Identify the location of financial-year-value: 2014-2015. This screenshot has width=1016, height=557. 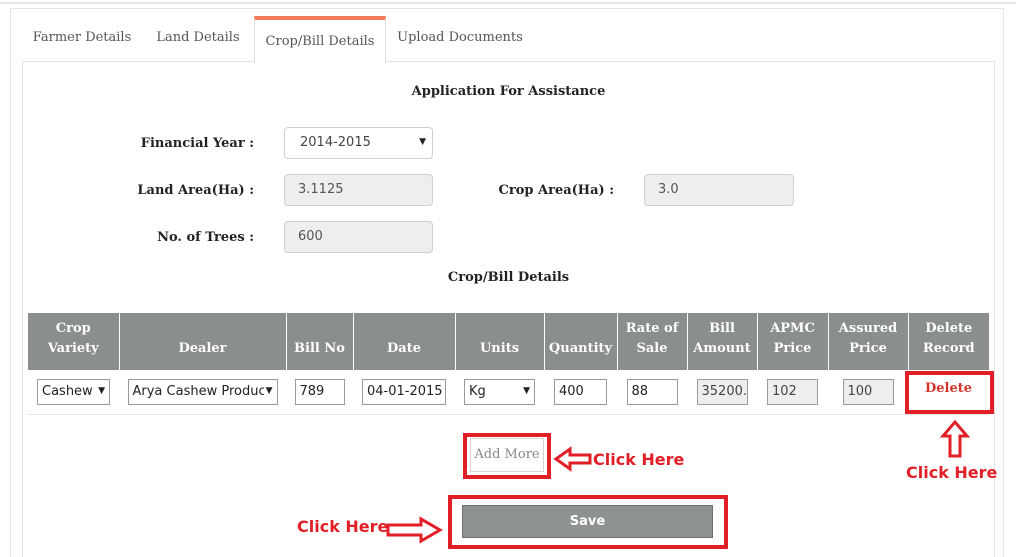
(335, 142).